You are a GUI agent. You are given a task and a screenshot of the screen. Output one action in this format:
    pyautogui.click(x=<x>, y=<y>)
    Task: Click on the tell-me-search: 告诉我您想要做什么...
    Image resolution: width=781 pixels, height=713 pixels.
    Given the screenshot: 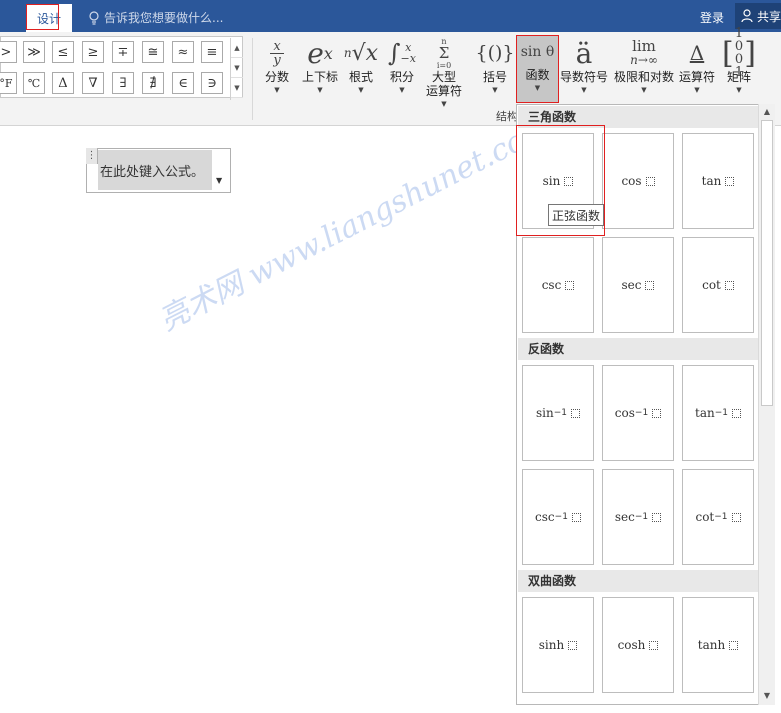 What is the action you would take?
    pyautogui.click(x=155, y=17)
    